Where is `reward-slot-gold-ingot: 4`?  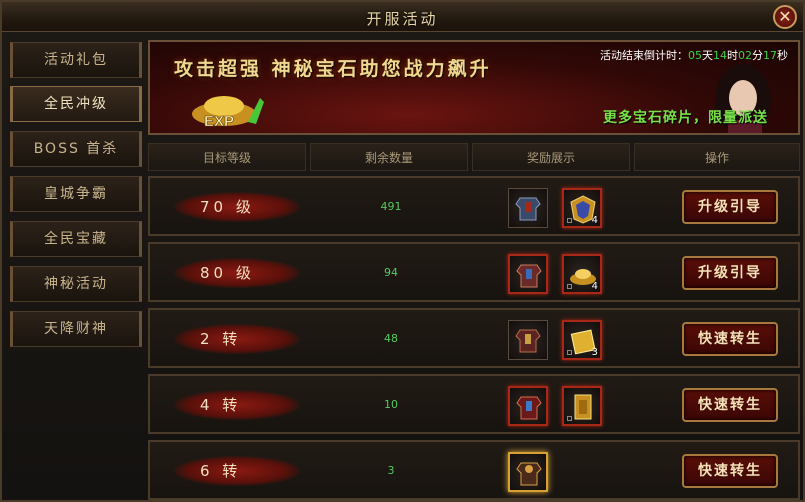
reward-slot-gold-ingot: 4 is located at coordinates (582, 274).